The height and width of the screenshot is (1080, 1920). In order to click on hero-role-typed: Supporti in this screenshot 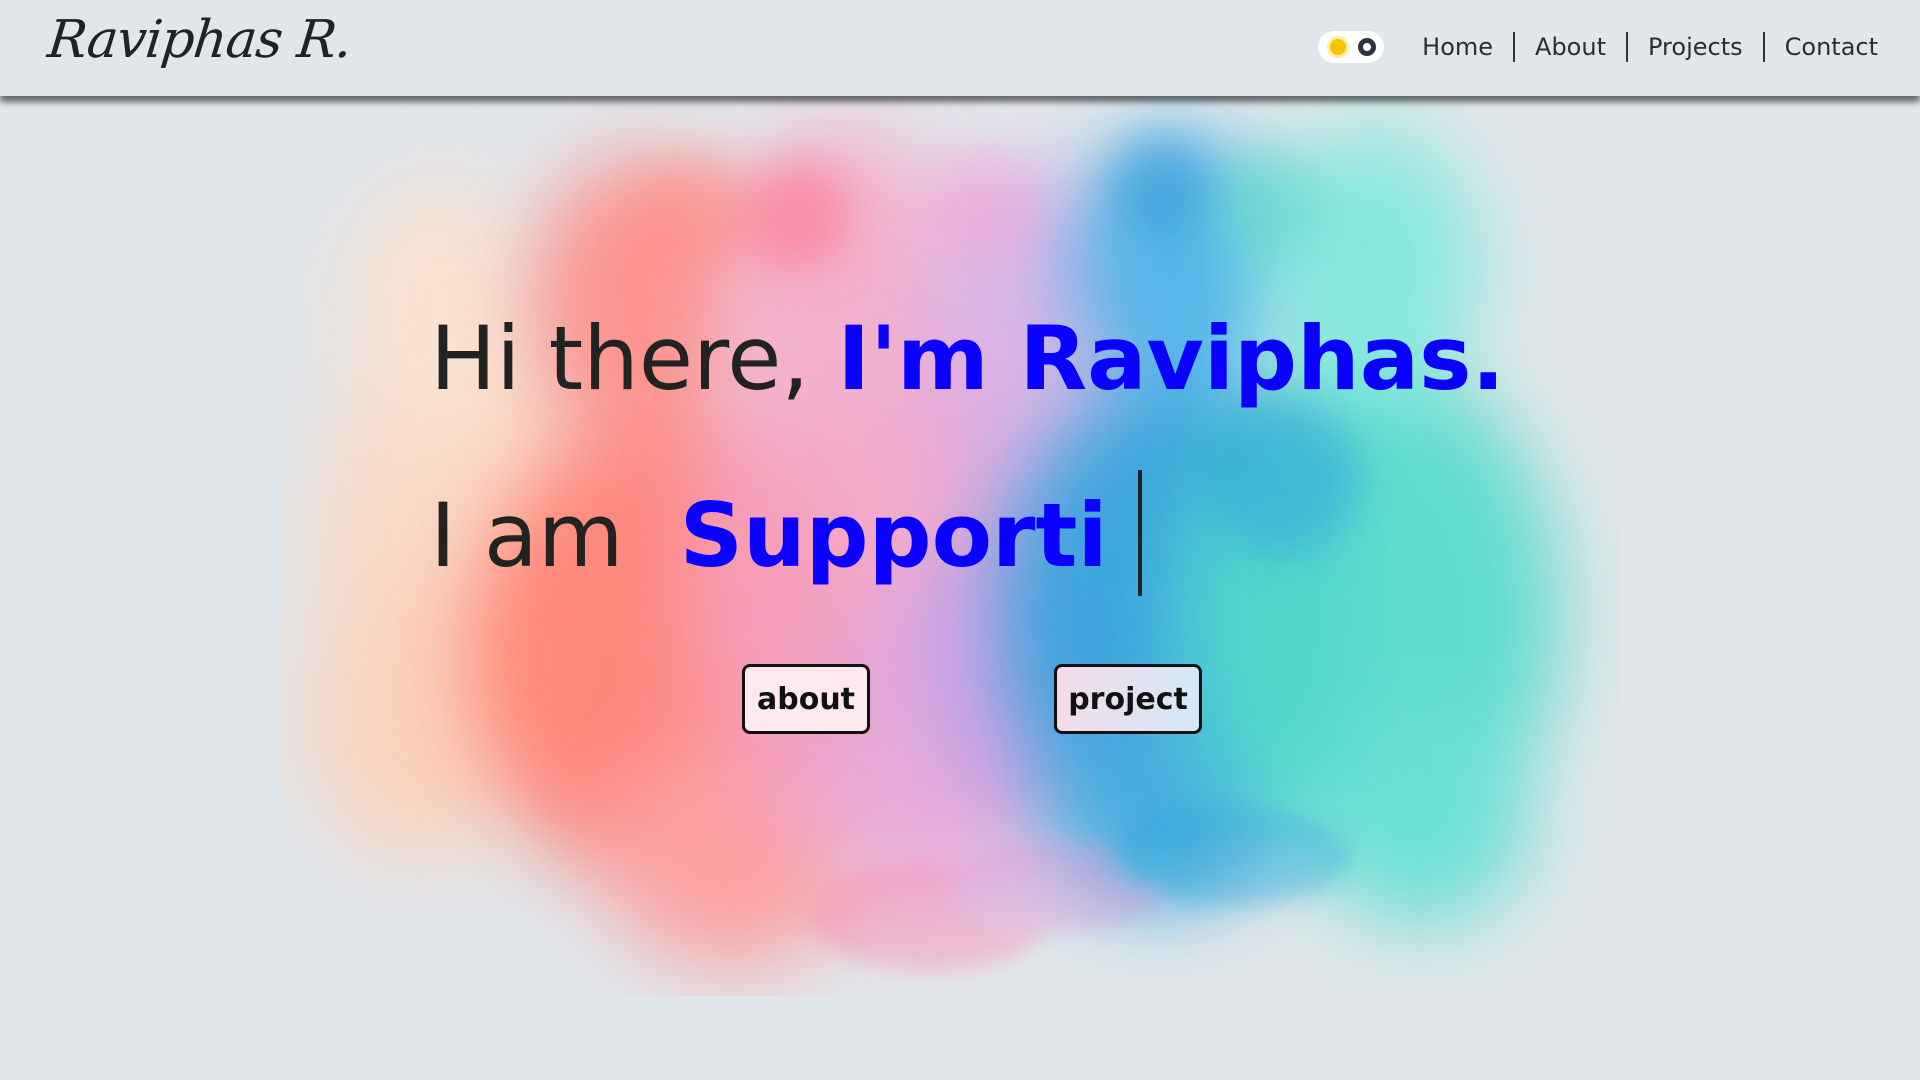, I will do `click(893, 535)`.